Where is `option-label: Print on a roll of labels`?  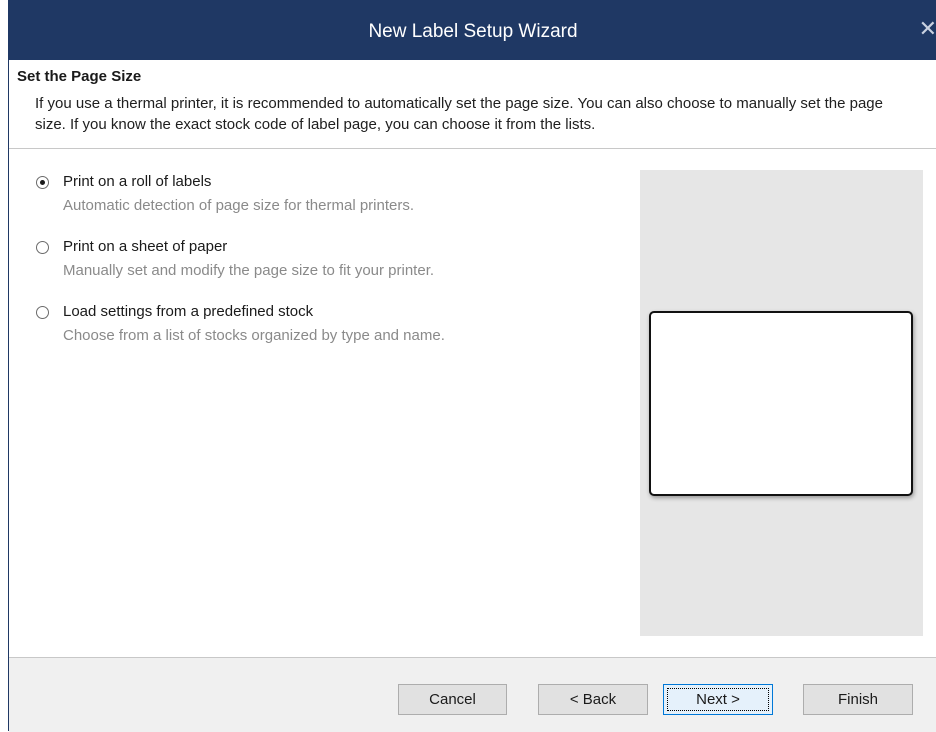 option-label: Print on a roll of labels is located at coordinates (137, 181).